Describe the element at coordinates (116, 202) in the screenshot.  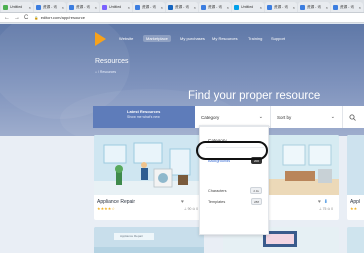
I see `card-title: Appliance Repair` at that location.